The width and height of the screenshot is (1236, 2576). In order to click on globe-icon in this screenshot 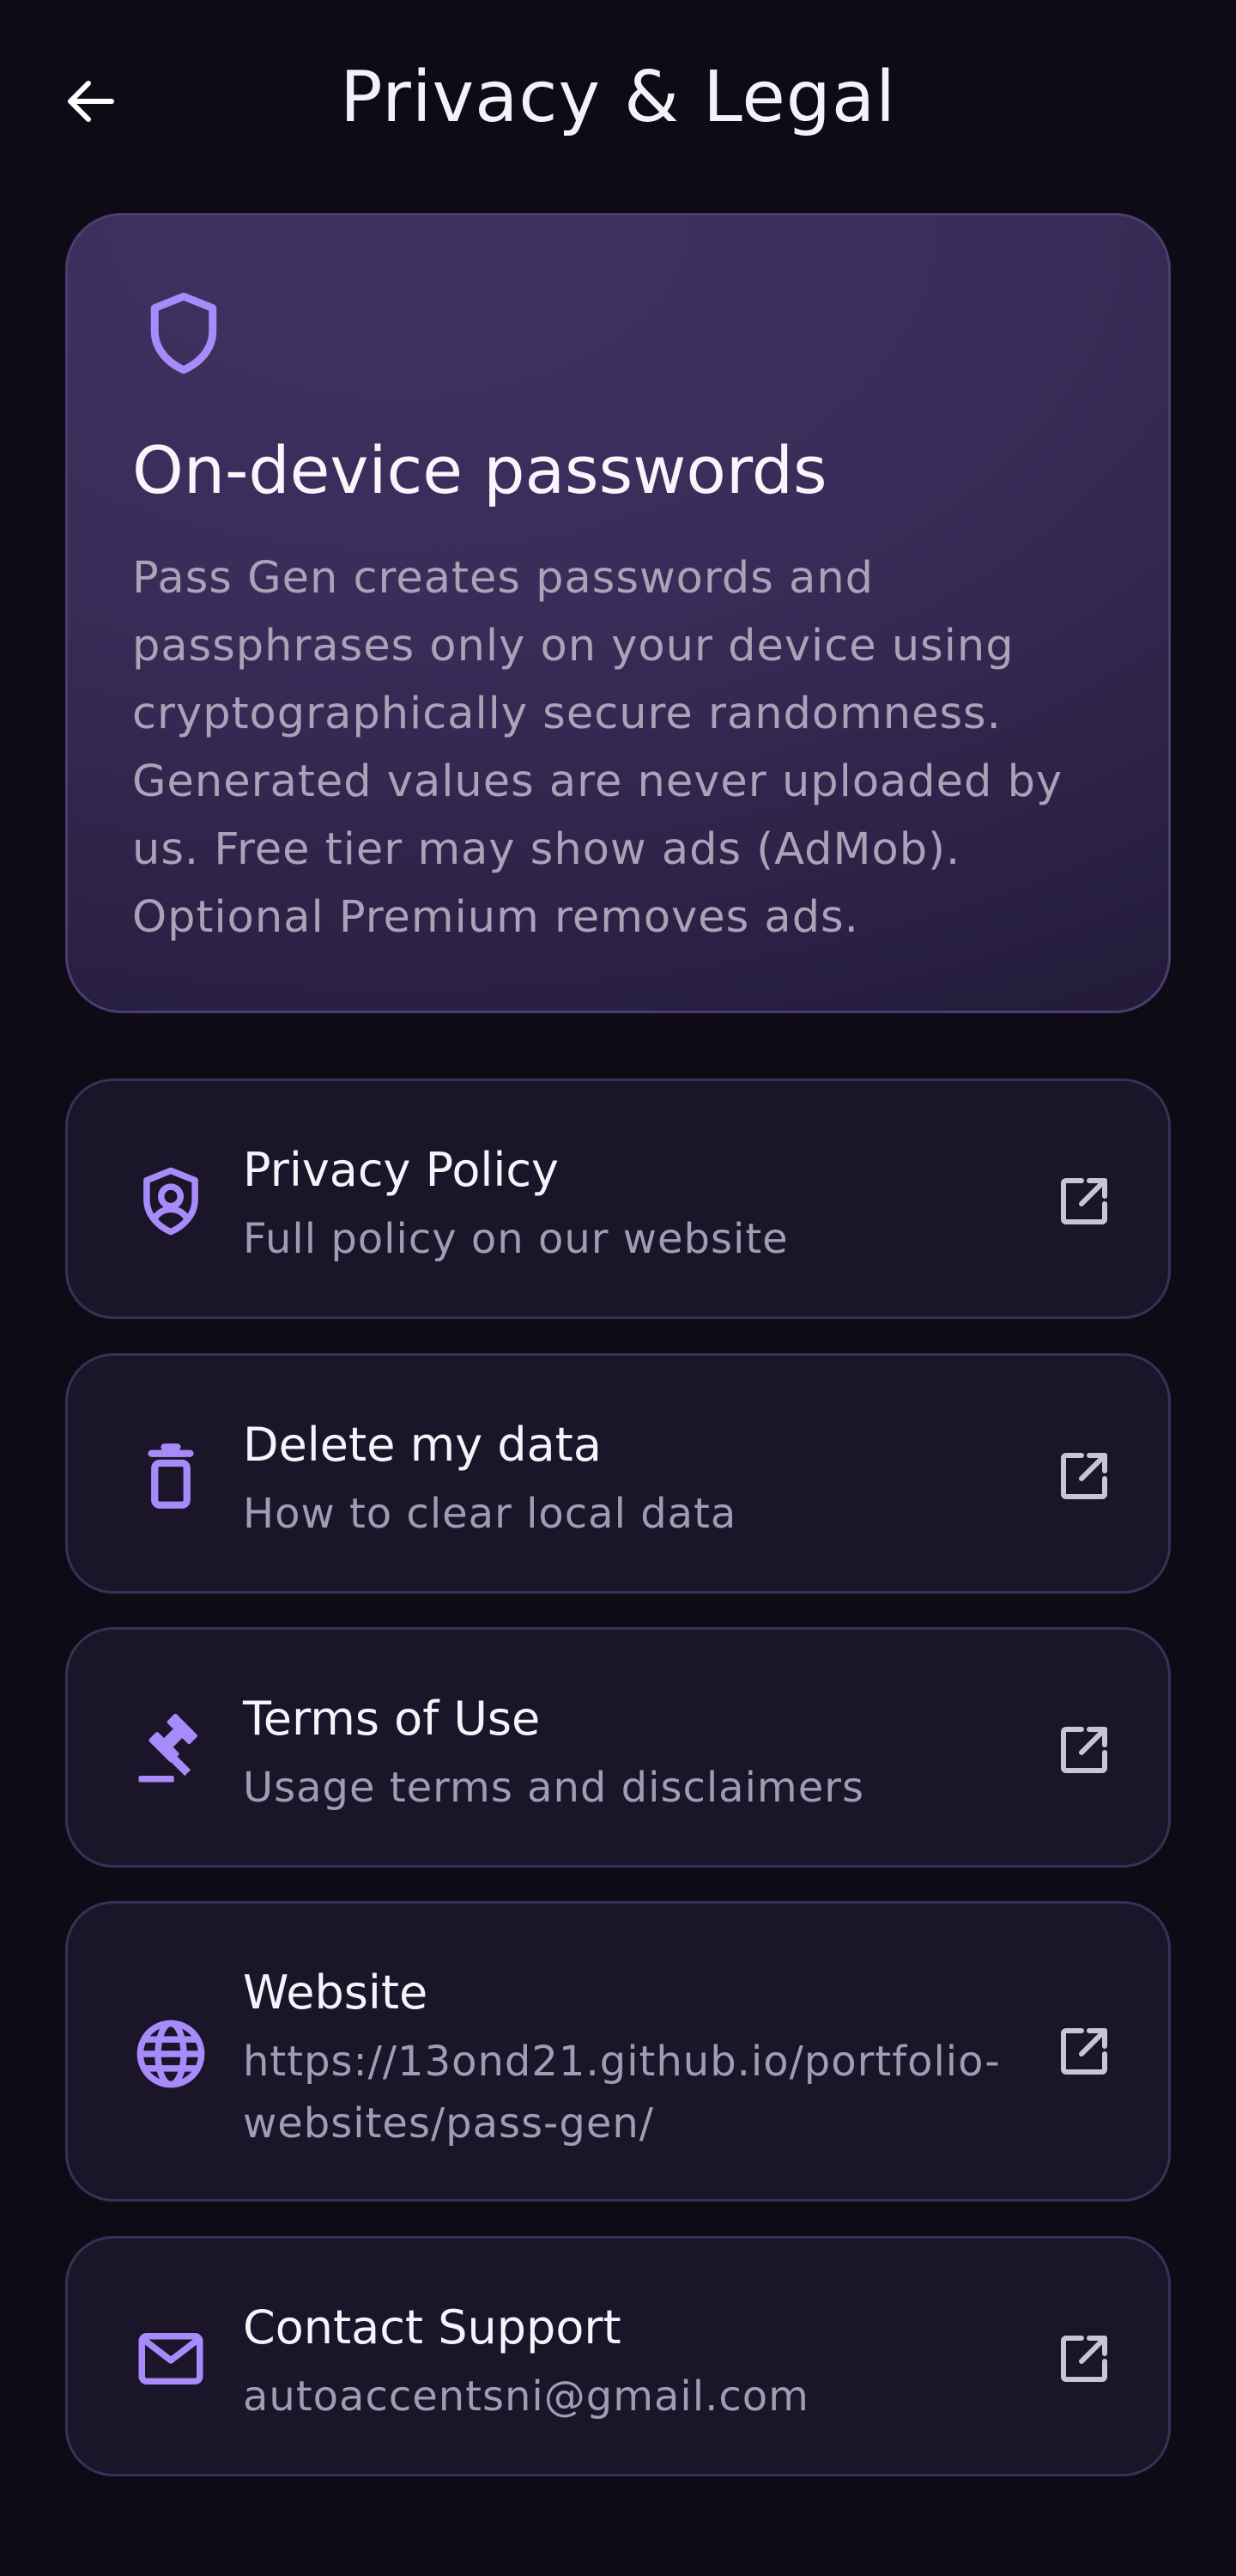, I will do `click(171, 2054)`.